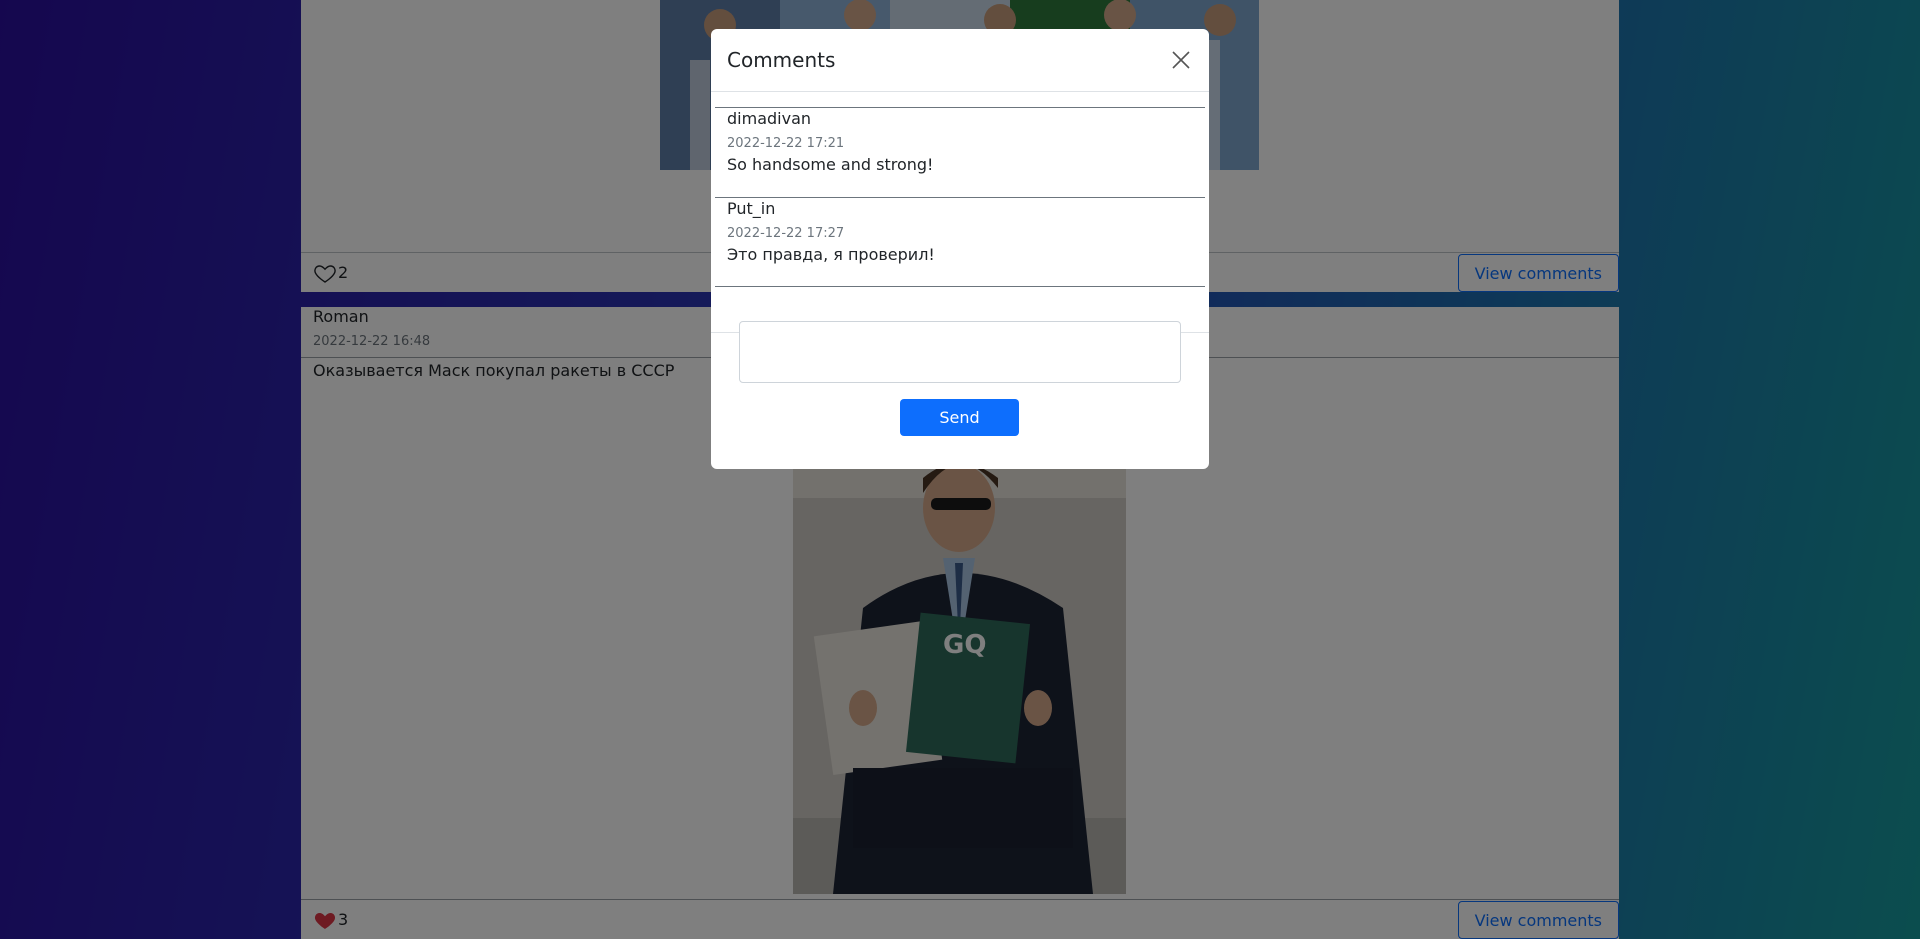 The image size is (1920, 939). I want to click on modal-header: Comments, so click(960, 60).